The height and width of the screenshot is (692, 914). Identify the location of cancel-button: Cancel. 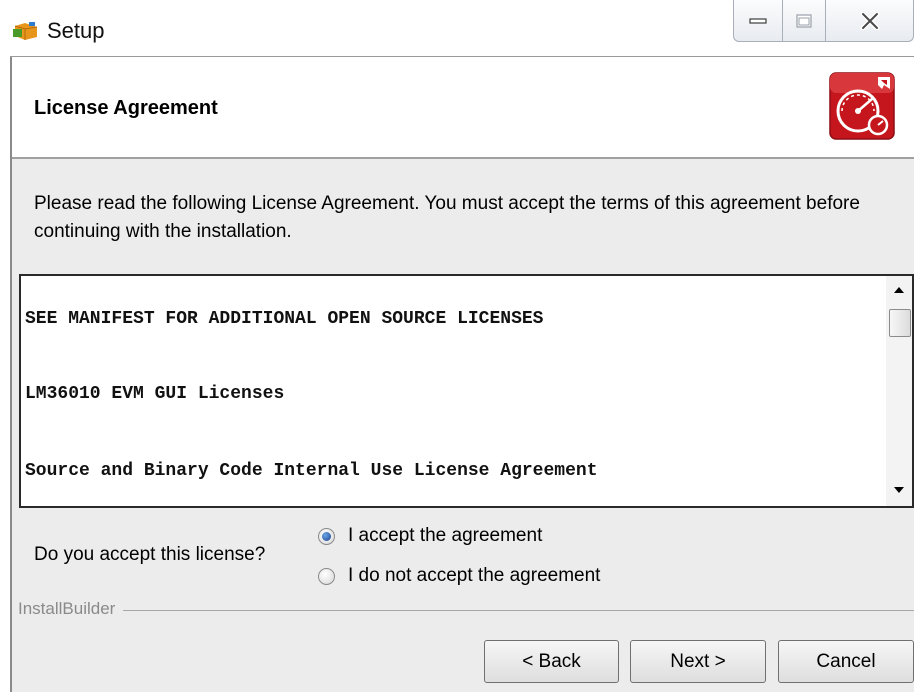
(846, 661).